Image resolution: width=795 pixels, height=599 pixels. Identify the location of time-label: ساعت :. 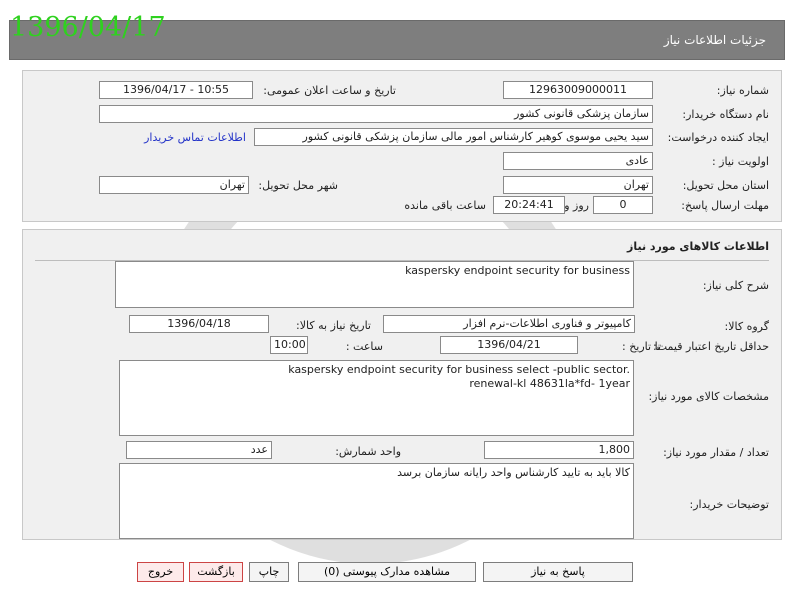
(364, 346).